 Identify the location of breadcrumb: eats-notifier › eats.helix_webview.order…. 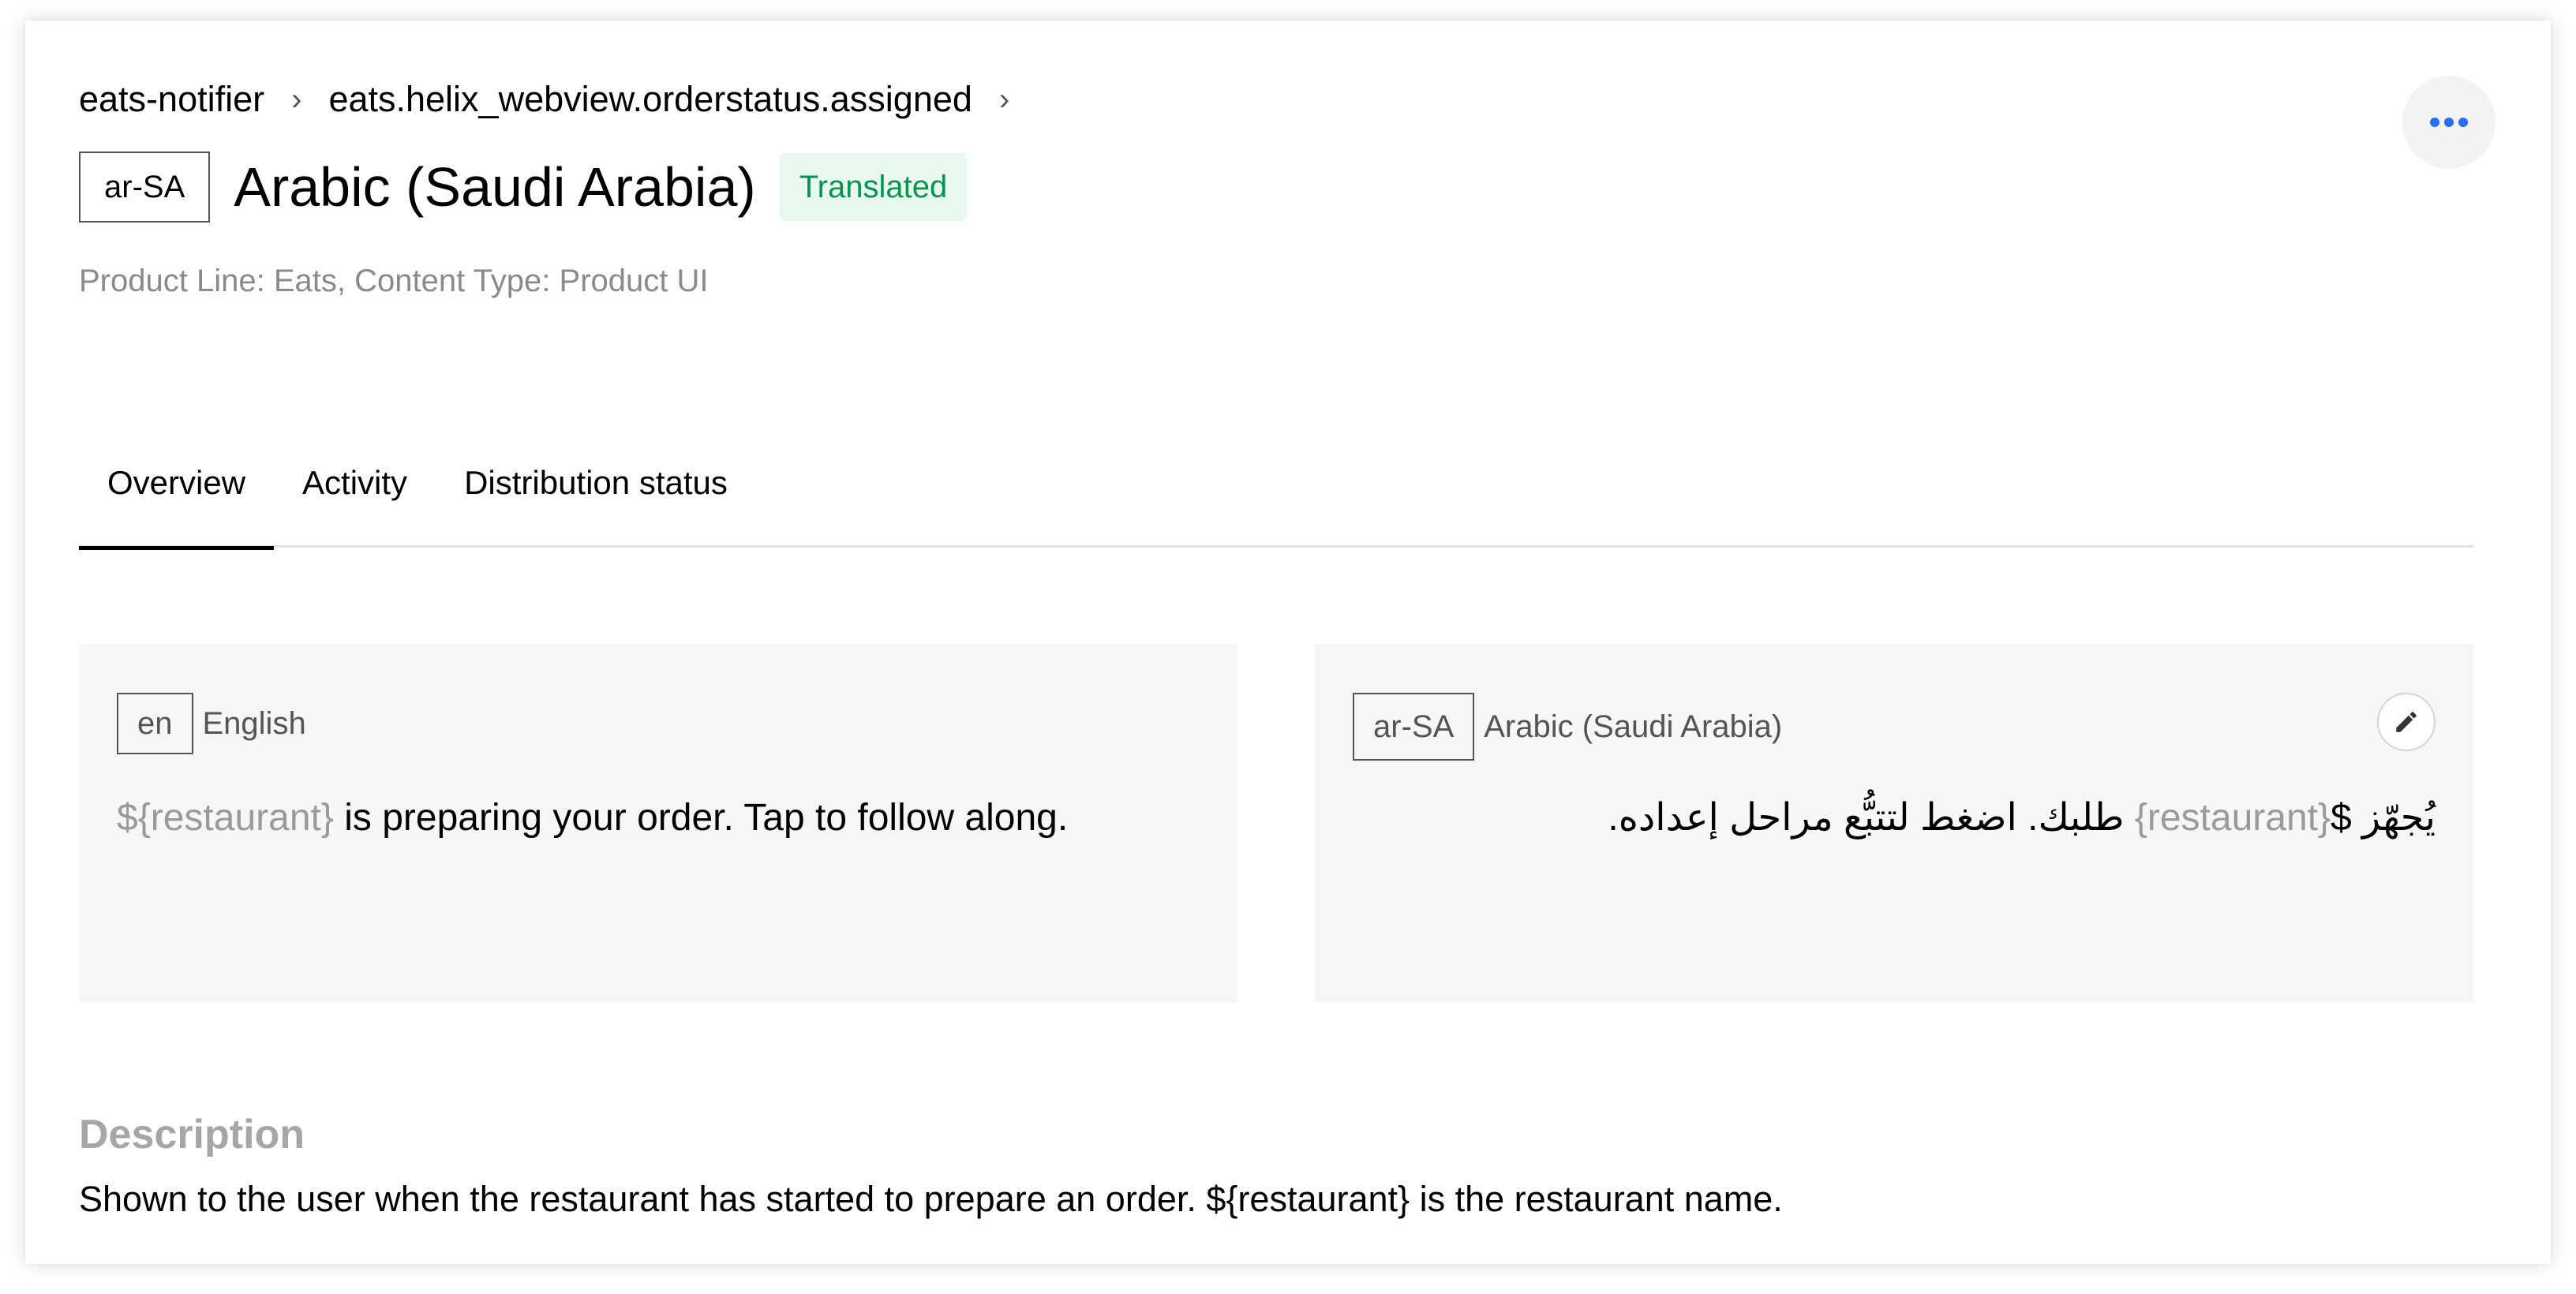
(557, 99).